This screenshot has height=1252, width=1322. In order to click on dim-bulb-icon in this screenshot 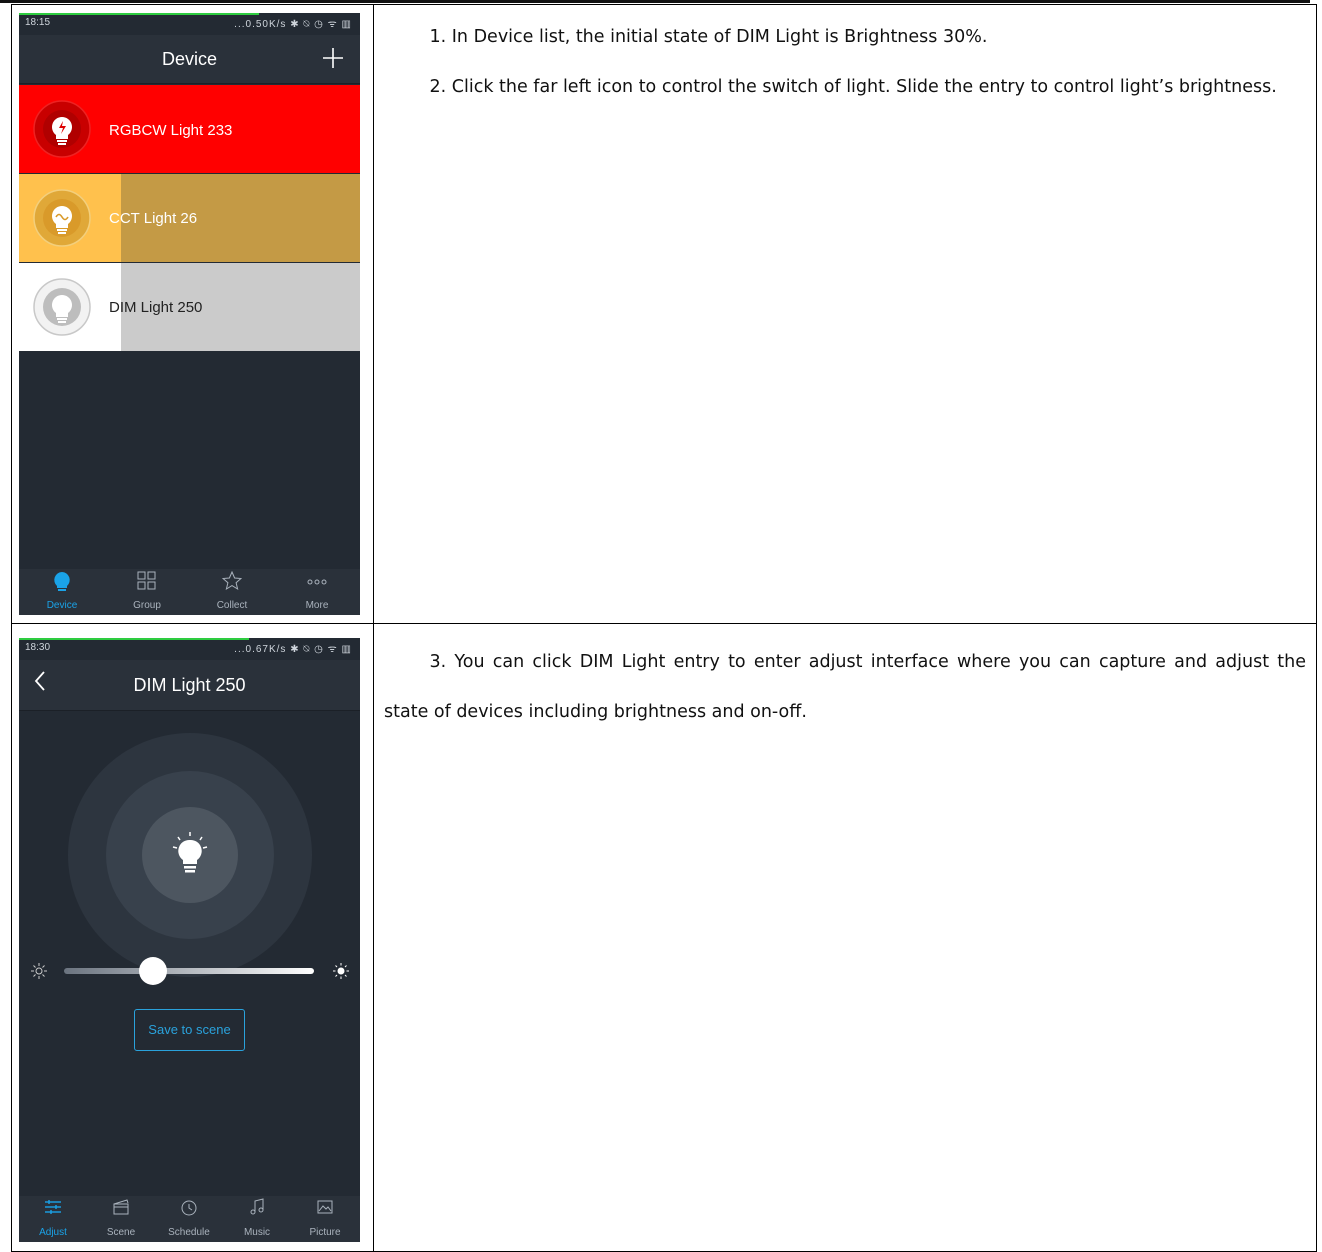, I will do `click(62, 307)`.